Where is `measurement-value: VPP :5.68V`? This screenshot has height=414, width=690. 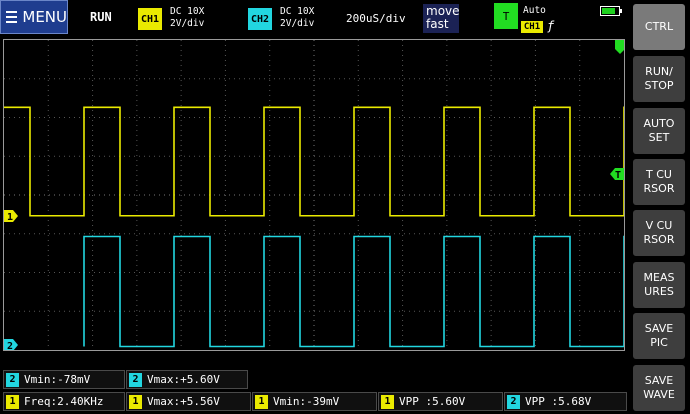
measurement-value: VPP :5.68V is located at coordinates (558, 401).